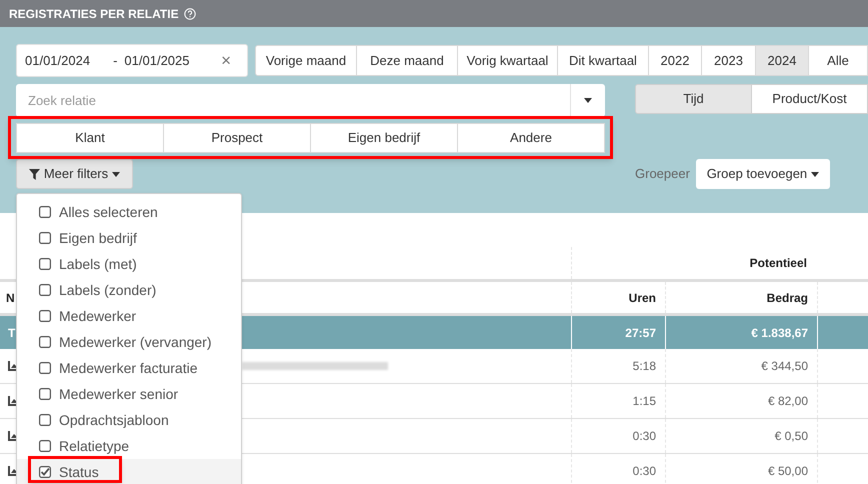 This screenshot has width=868, height=484. Describe the element at coordinates (129, 212) in the screenshot. I see `filter-option: Alles selecteren` at that location.